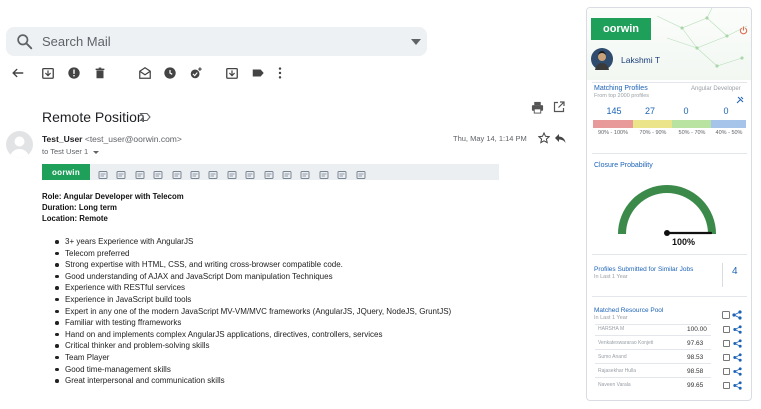 This screenshot has height=409, width=761. What do you see at coordinates (653, 133) in the screenshot?
I see `range-label: 70% - 90%` at bounding box center [653, 133].